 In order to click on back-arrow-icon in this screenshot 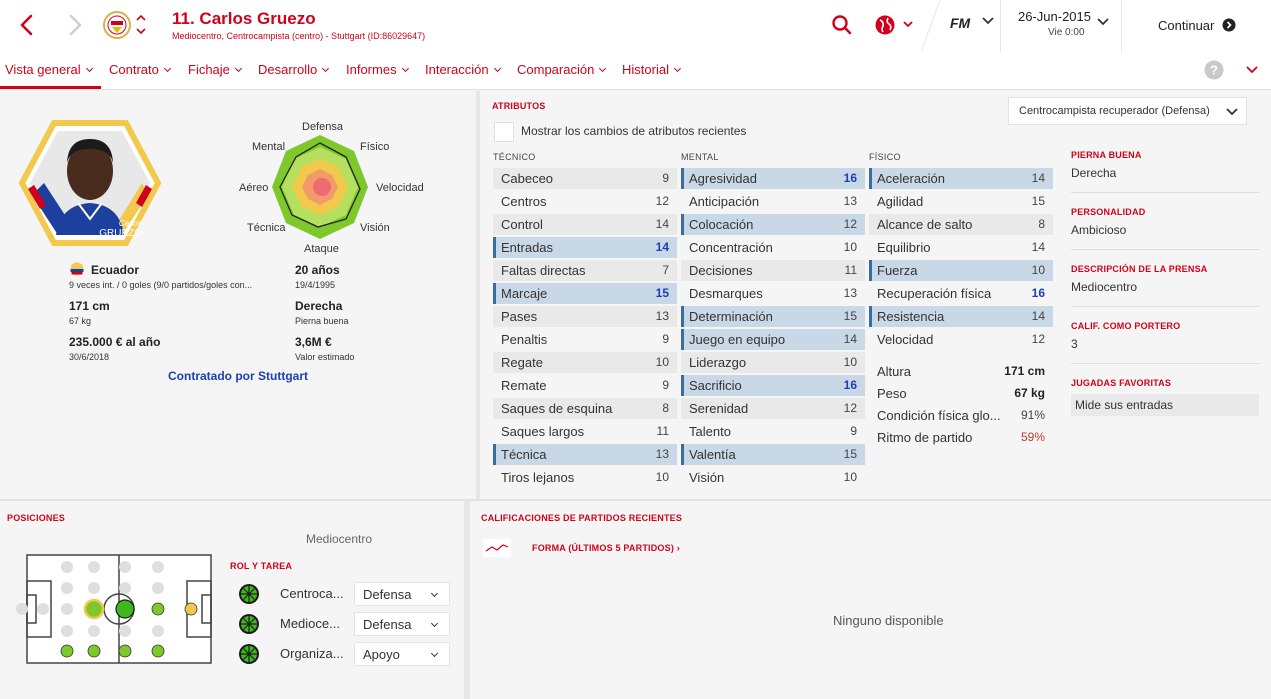, I will do `click(27, 25)`.